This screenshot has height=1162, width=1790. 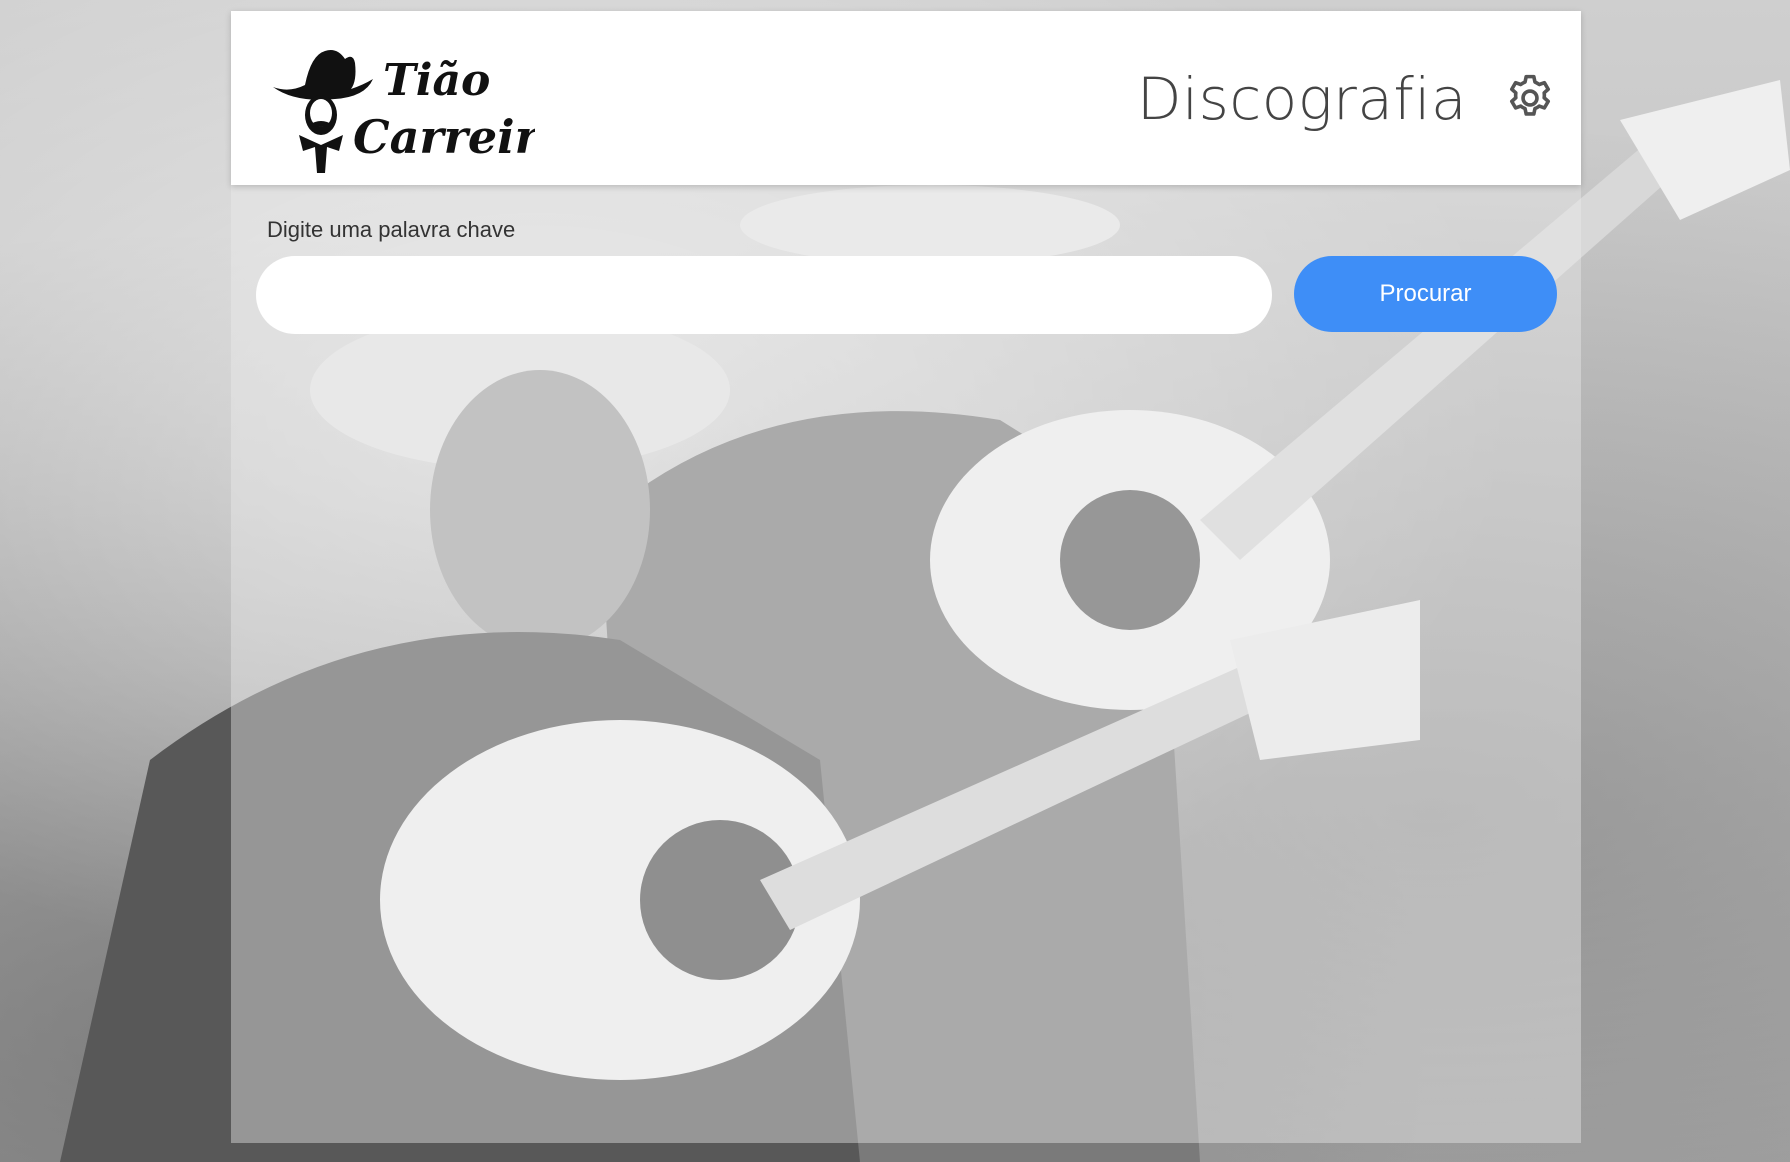 What do you see at coordinates (391, 229) in the screenshot?
I see `search-label: Digite uma palavra chave` at bounding box center [391, 229].